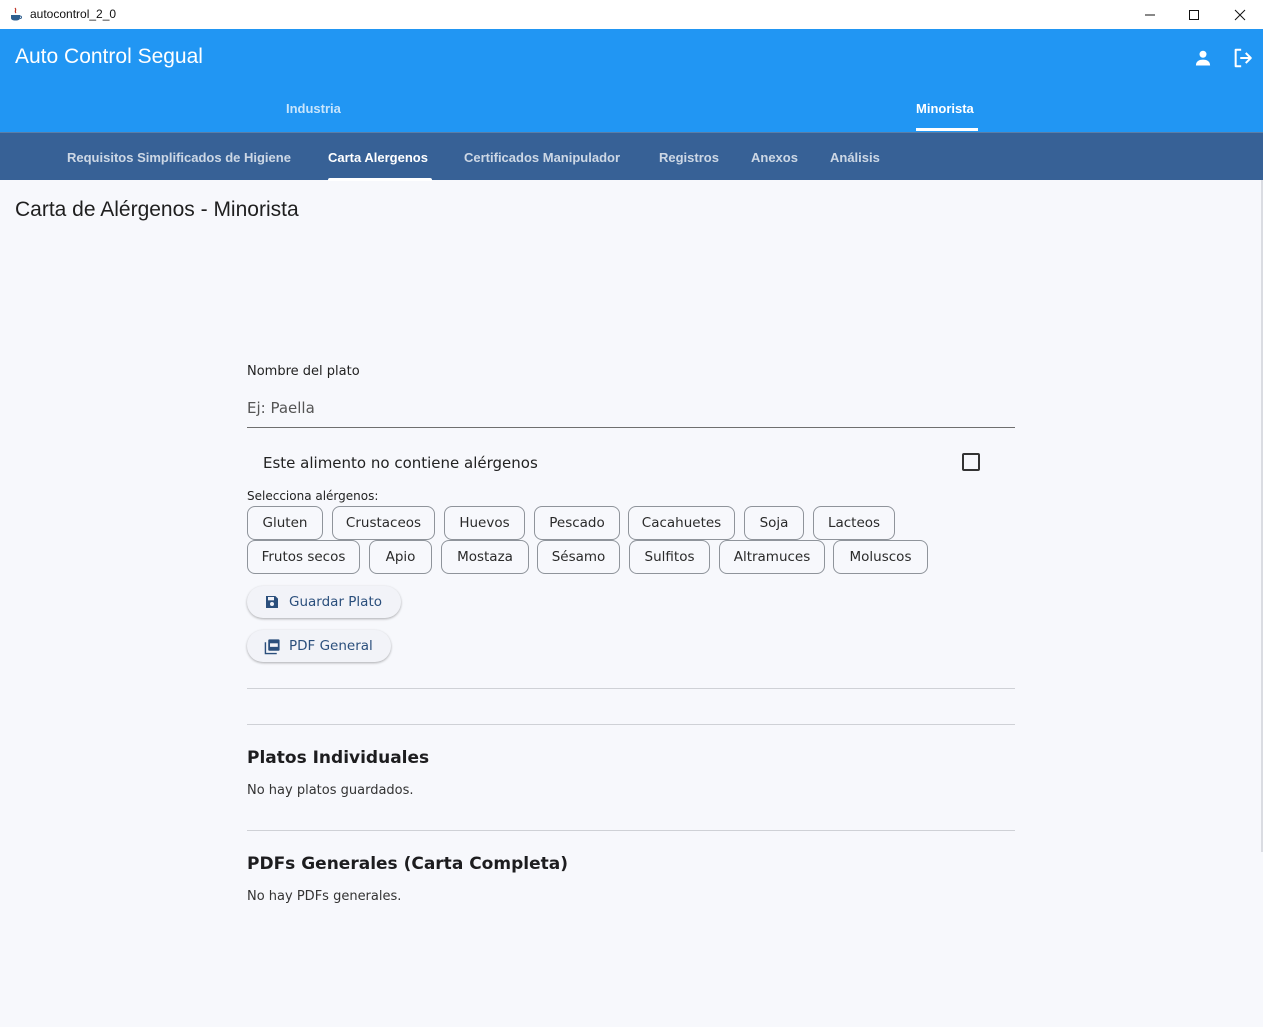  What do you see at coordinates (313, 496) in the screenshot?
I see `select-allergens-label: Selecciona alérgenos:` at bounding box center [313, 496].